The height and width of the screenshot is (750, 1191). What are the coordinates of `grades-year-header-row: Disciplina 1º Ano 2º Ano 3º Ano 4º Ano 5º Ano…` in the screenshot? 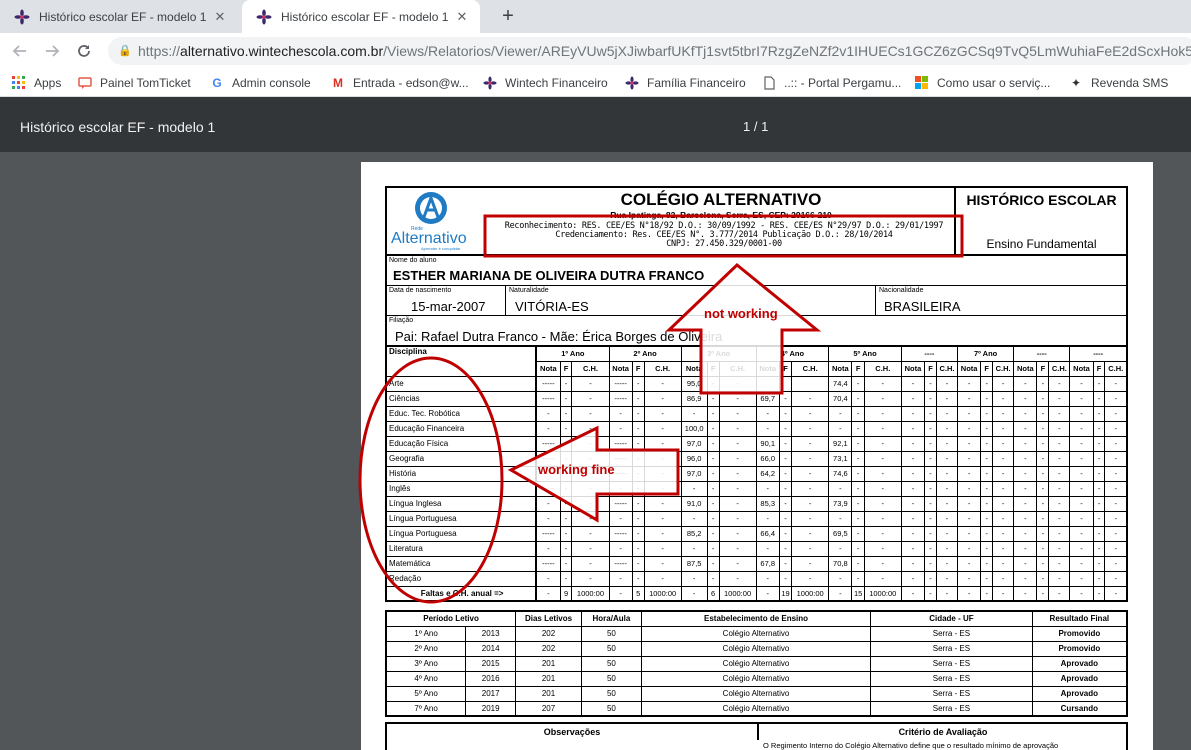 It's located at (756, 361).